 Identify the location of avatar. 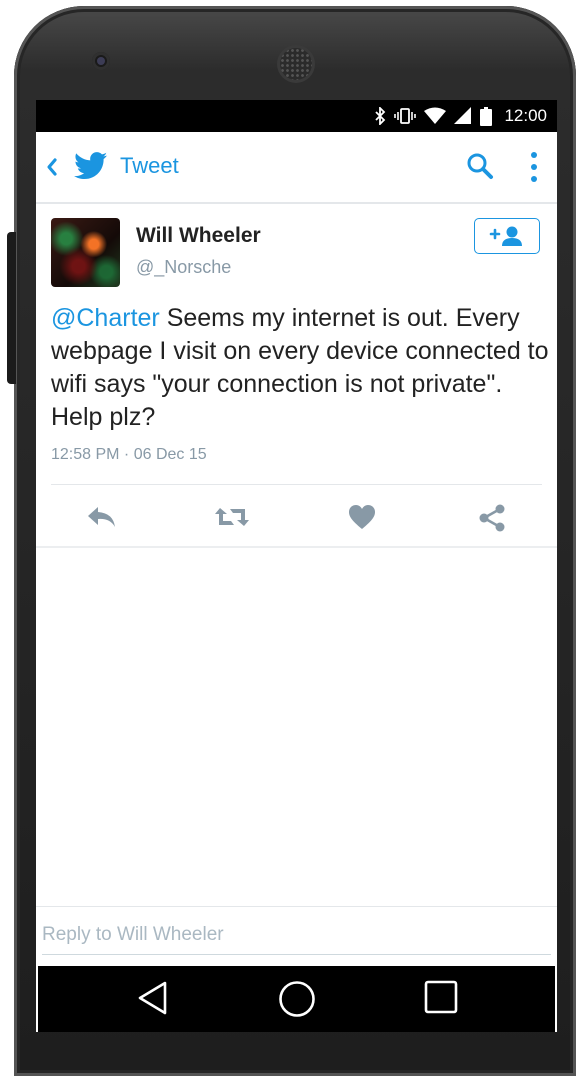
(85, 252).